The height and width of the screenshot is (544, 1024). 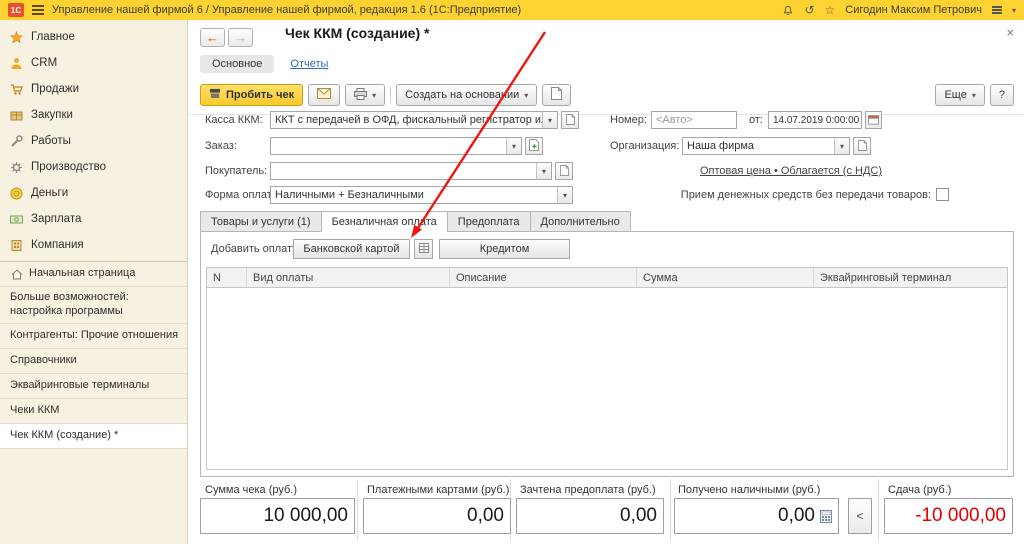 I want to click on tab-dopolnitelno: Дополнительно, so click(x=580, y=221).